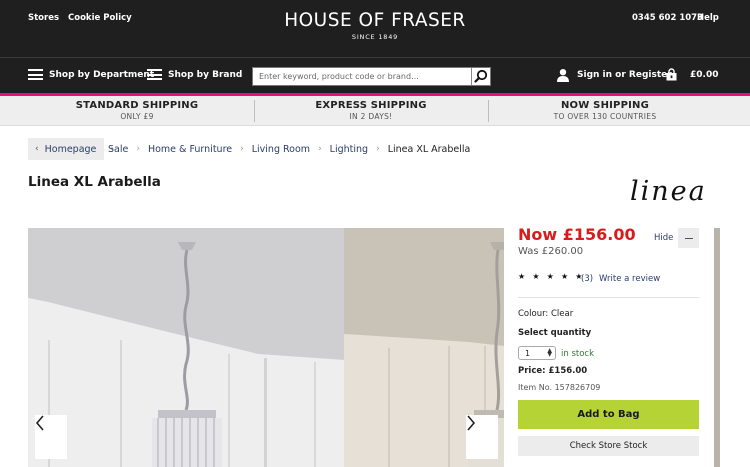 The width and height of the screenshot is (750, 467). Describe the element at coordinates (281, 149) in the screenshot. I see `breadcrumb-living-room: Living Room` at that location.